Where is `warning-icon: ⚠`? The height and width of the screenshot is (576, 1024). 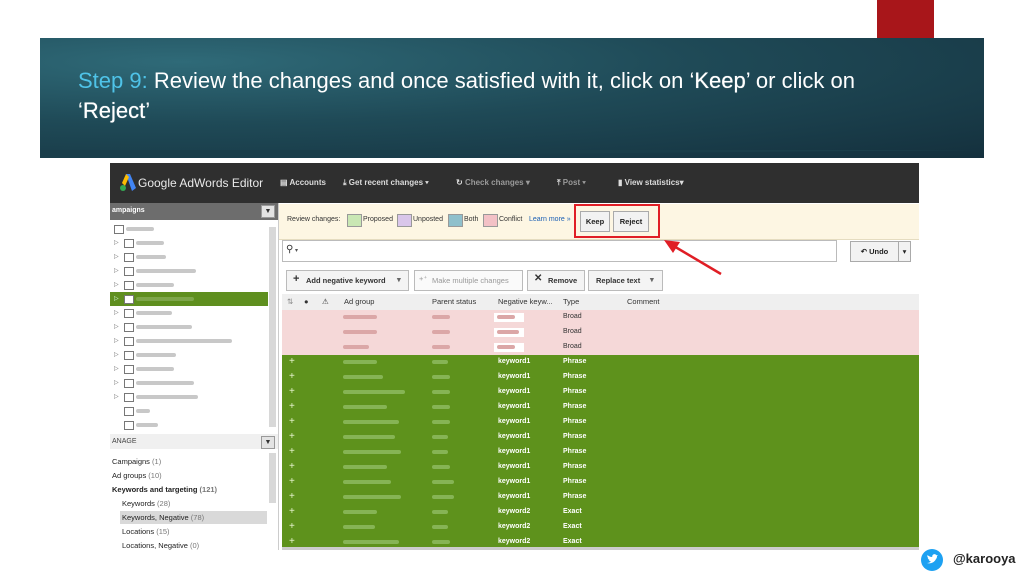 warning-icon: ⚠ is located at coordinates (325, 301).